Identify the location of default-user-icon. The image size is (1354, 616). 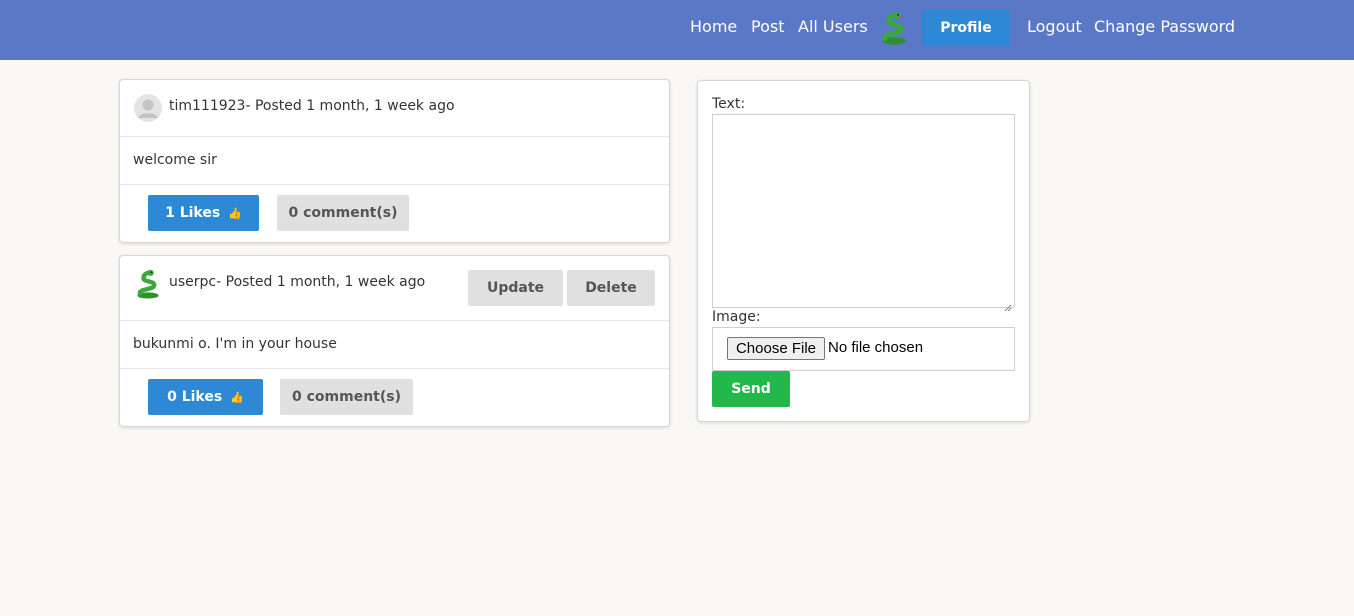
(148, 108).